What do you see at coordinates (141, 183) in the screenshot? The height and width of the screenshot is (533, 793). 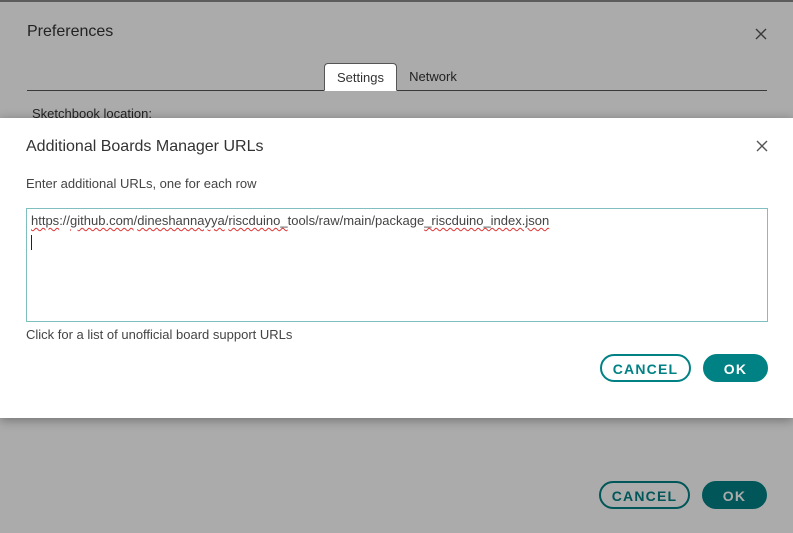 I see `dialog-instructions: Enter additional URLs, one for each row` at bounding box center [141, 183].